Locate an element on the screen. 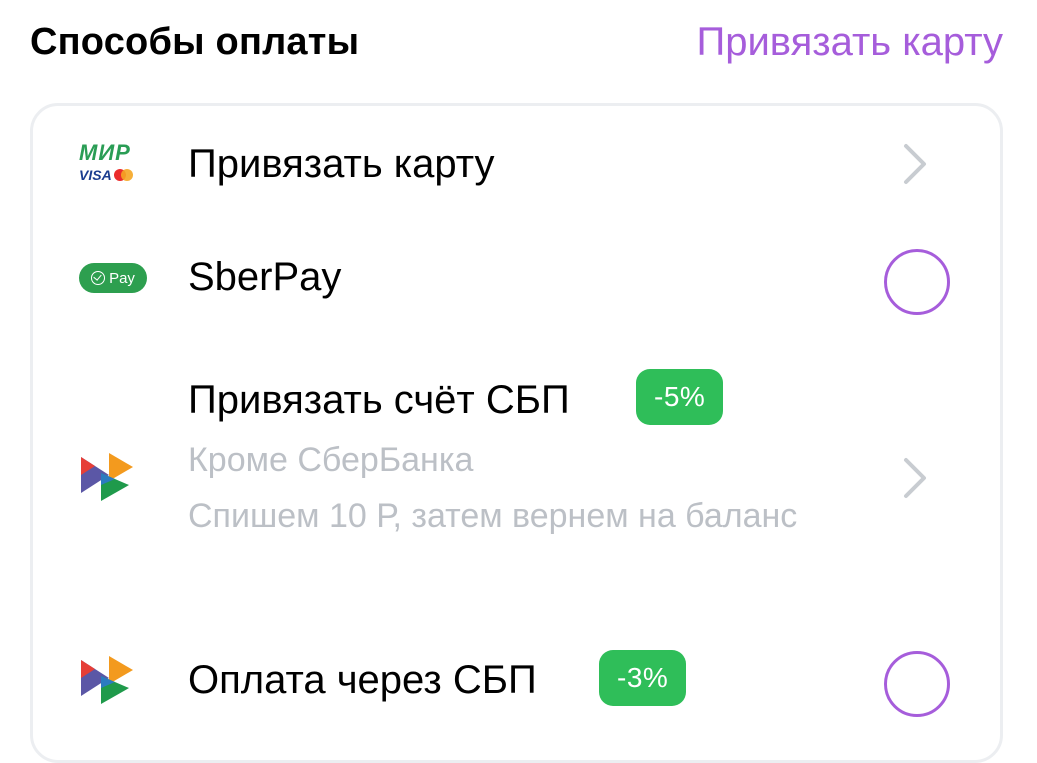 This screenshot has width=1037, height=763. payment-method-title: SberPay is located at coordinates (265, 277).